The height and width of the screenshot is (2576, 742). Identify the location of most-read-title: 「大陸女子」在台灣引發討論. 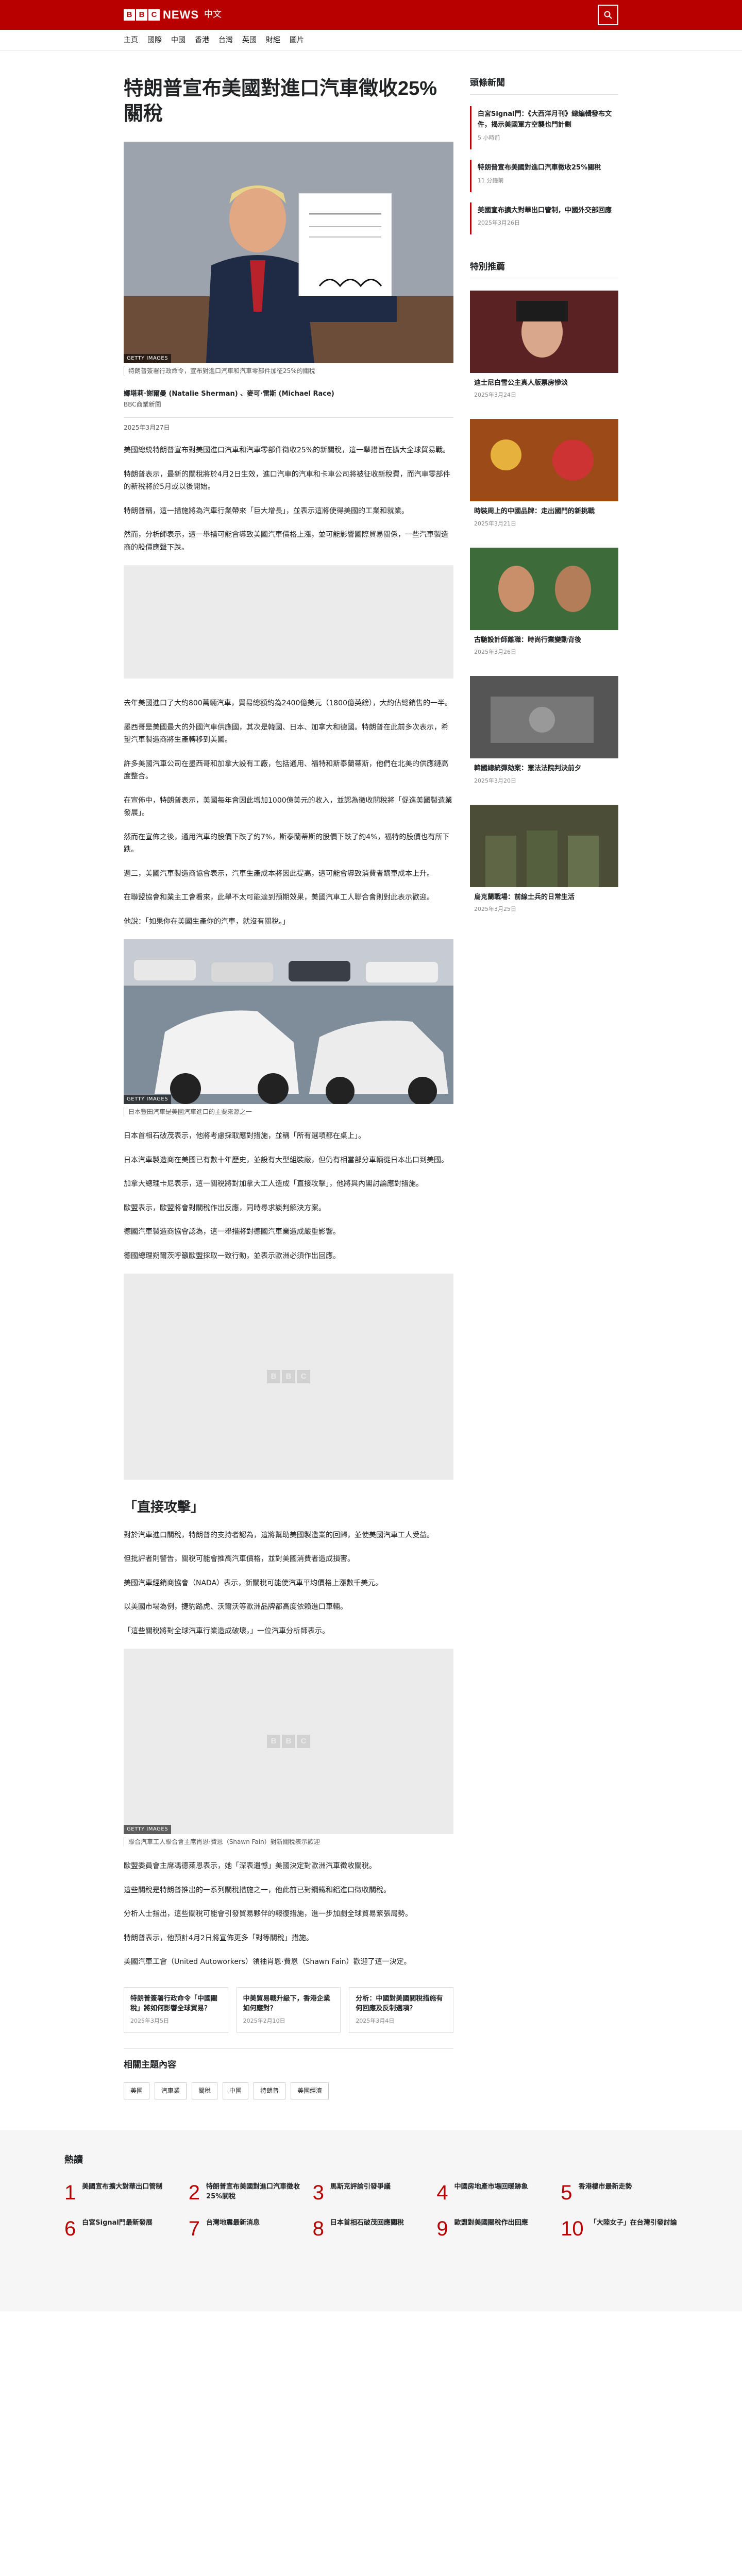
(633, 2222).